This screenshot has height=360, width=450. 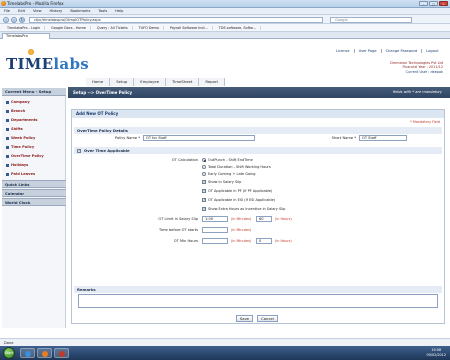 I want to click on taskbar-firefox-icon, so click(x=44, y=353).